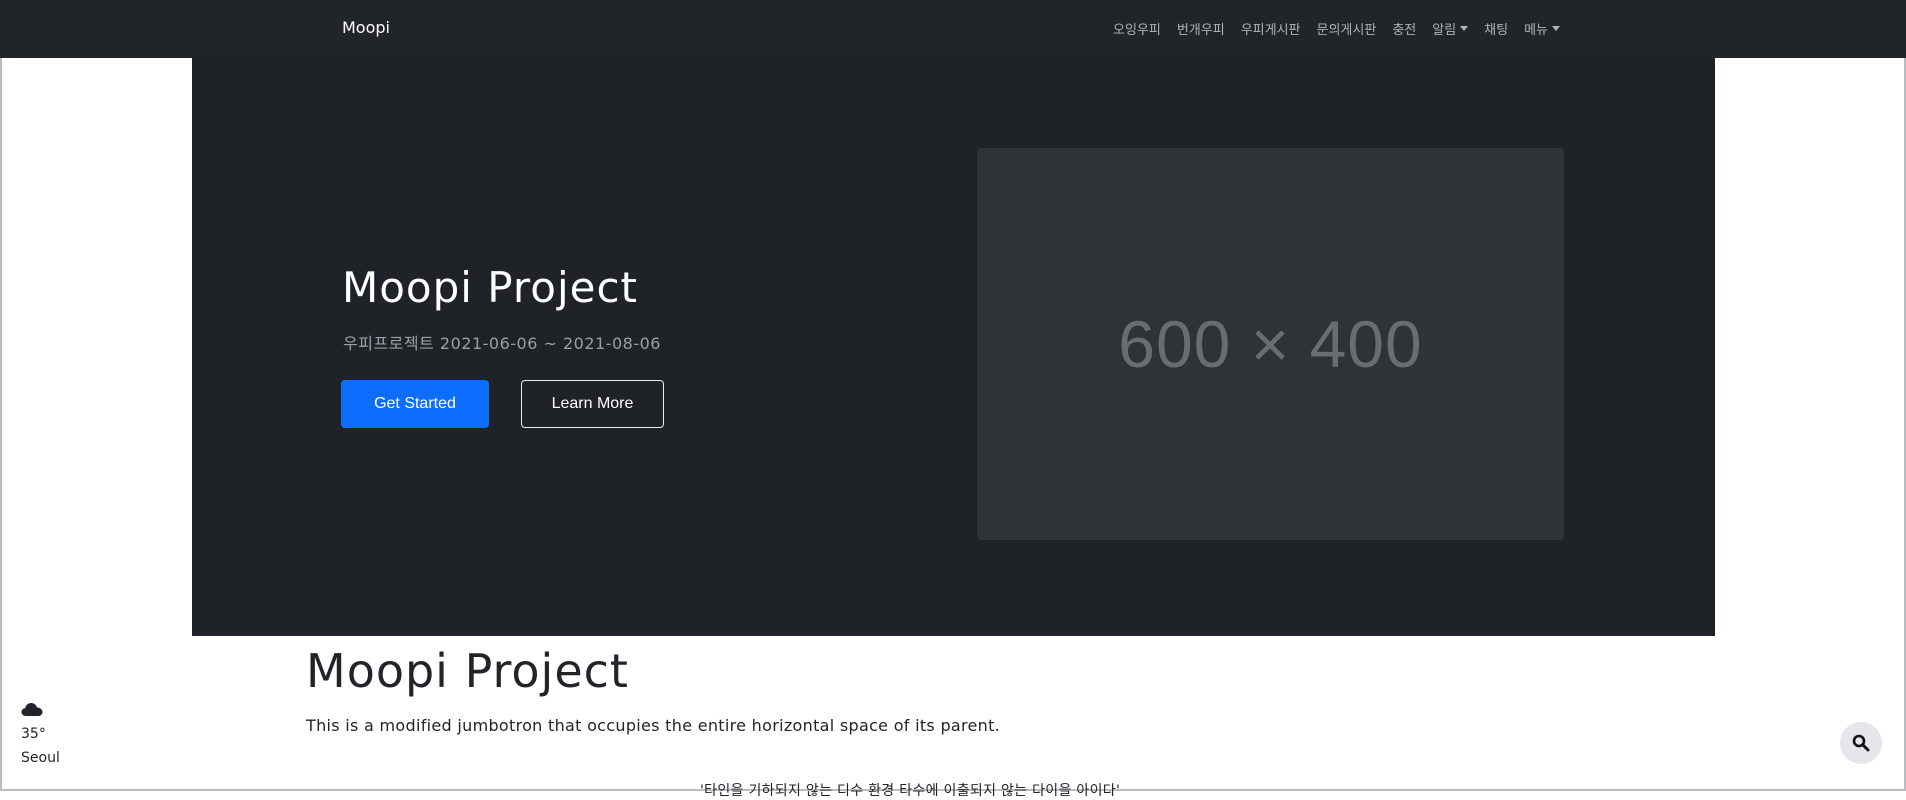 The width and height of the screenshot is (1906, 800). Describe the element at coordinates (1444, 30) in the screenshot. I see `nav-dropdown-notifications-label: 알림` at that location.